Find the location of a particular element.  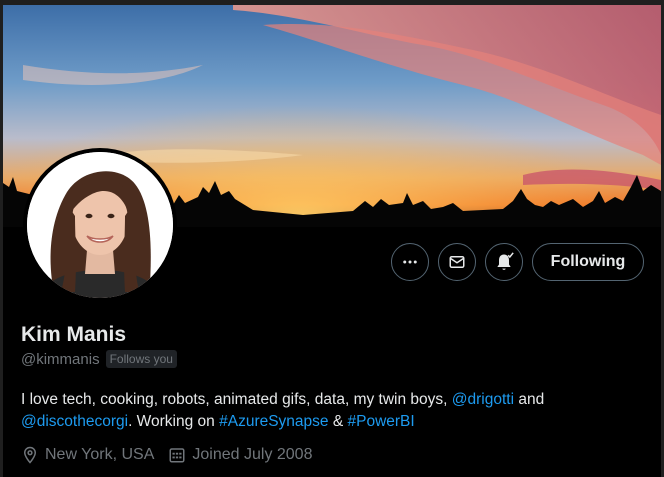

more-button is located at coordinates (410, 262).